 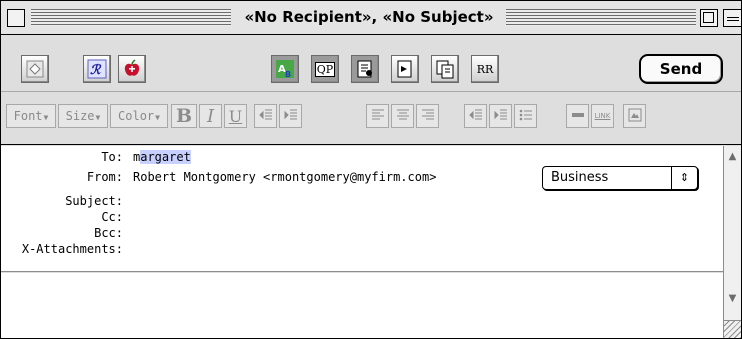 I want to click on rich-text-button, so click(x=405, y=69).